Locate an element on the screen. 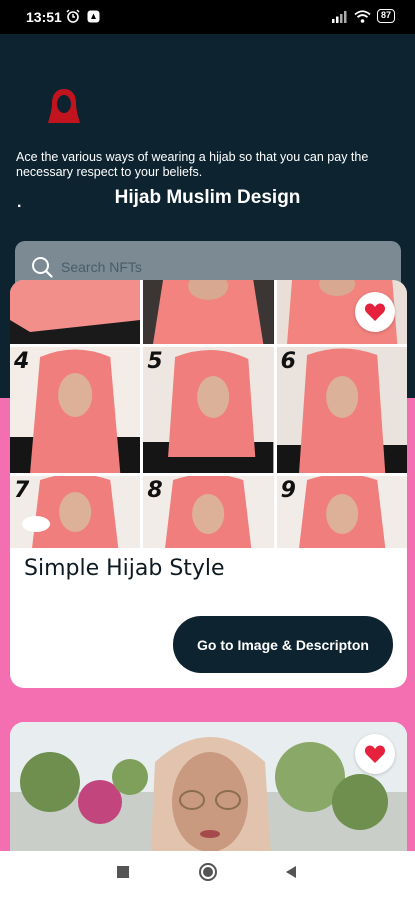 The height and width of the screenshot is (900, 415). hijab-logo-icon is located at coordinates (64, 106).